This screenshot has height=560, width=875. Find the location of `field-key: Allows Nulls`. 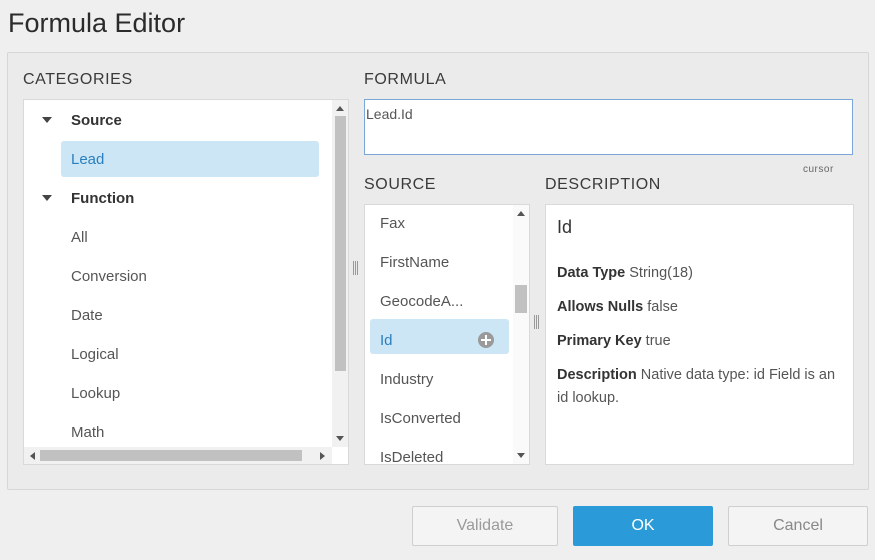

field-key: Allows Nulls is located at coordinates (600, 307).